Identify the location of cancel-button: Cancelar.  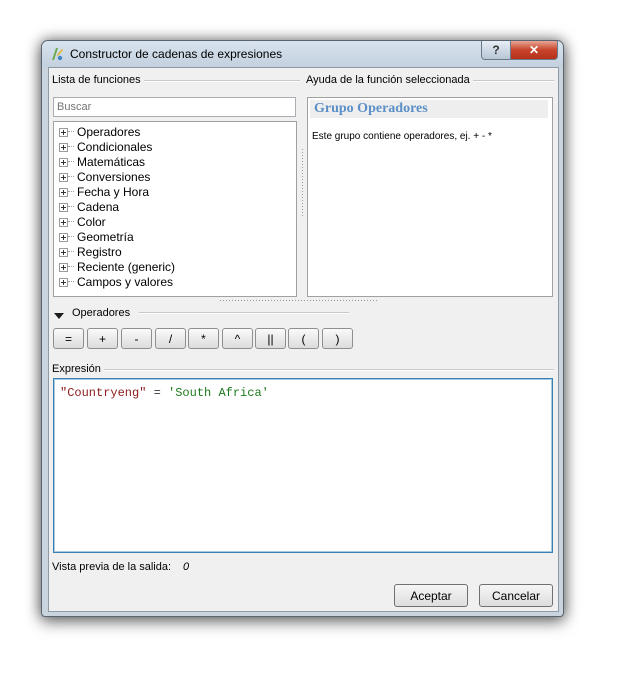
(516, 595).